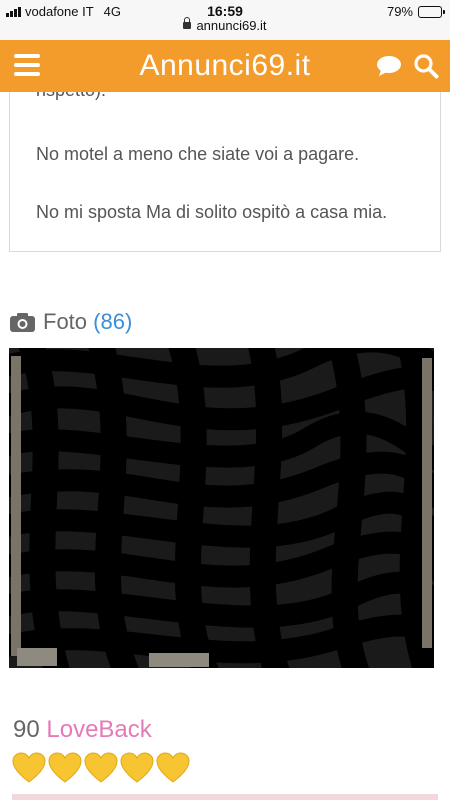 The image size is (450, 800). What do you see at coordinates (231, 25) in the screenshot?
I see `url-text: annunci69.it` at bounding box center [231, 25].